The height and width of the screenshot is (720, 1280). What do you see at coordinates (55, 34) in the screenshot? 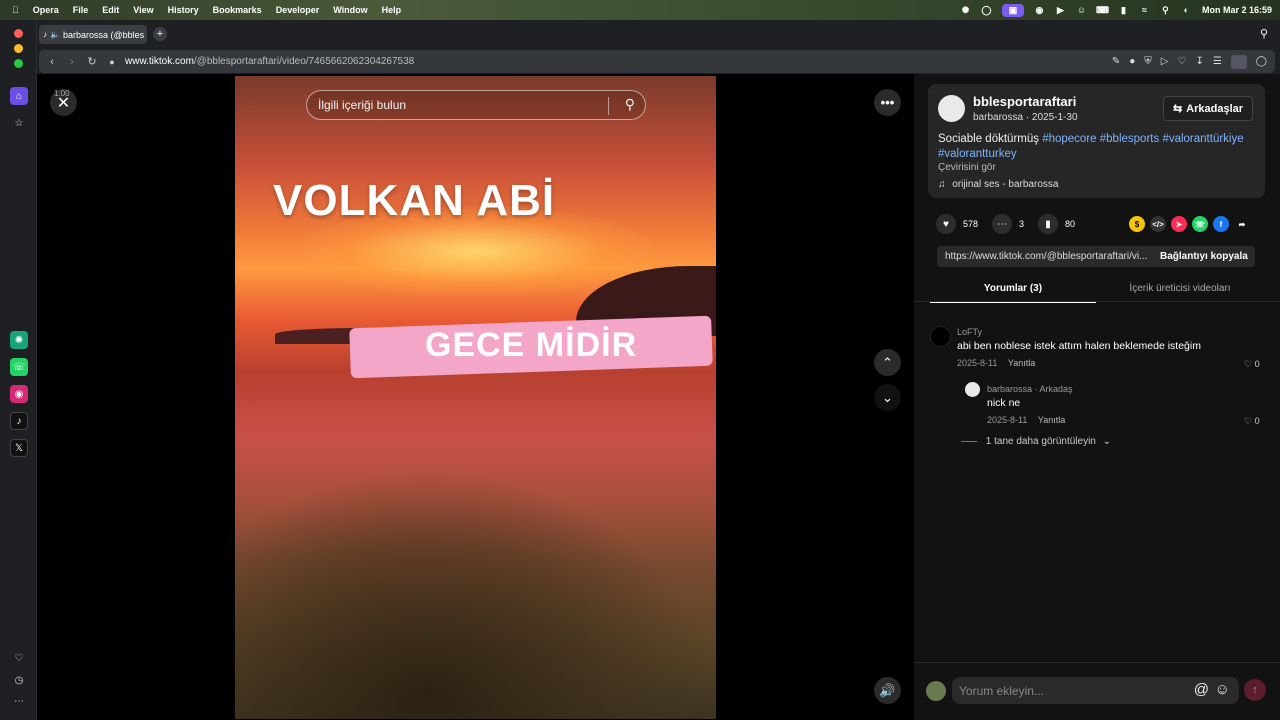
I see `speaker-icon: 🔈` at bounding box center [55, 34].